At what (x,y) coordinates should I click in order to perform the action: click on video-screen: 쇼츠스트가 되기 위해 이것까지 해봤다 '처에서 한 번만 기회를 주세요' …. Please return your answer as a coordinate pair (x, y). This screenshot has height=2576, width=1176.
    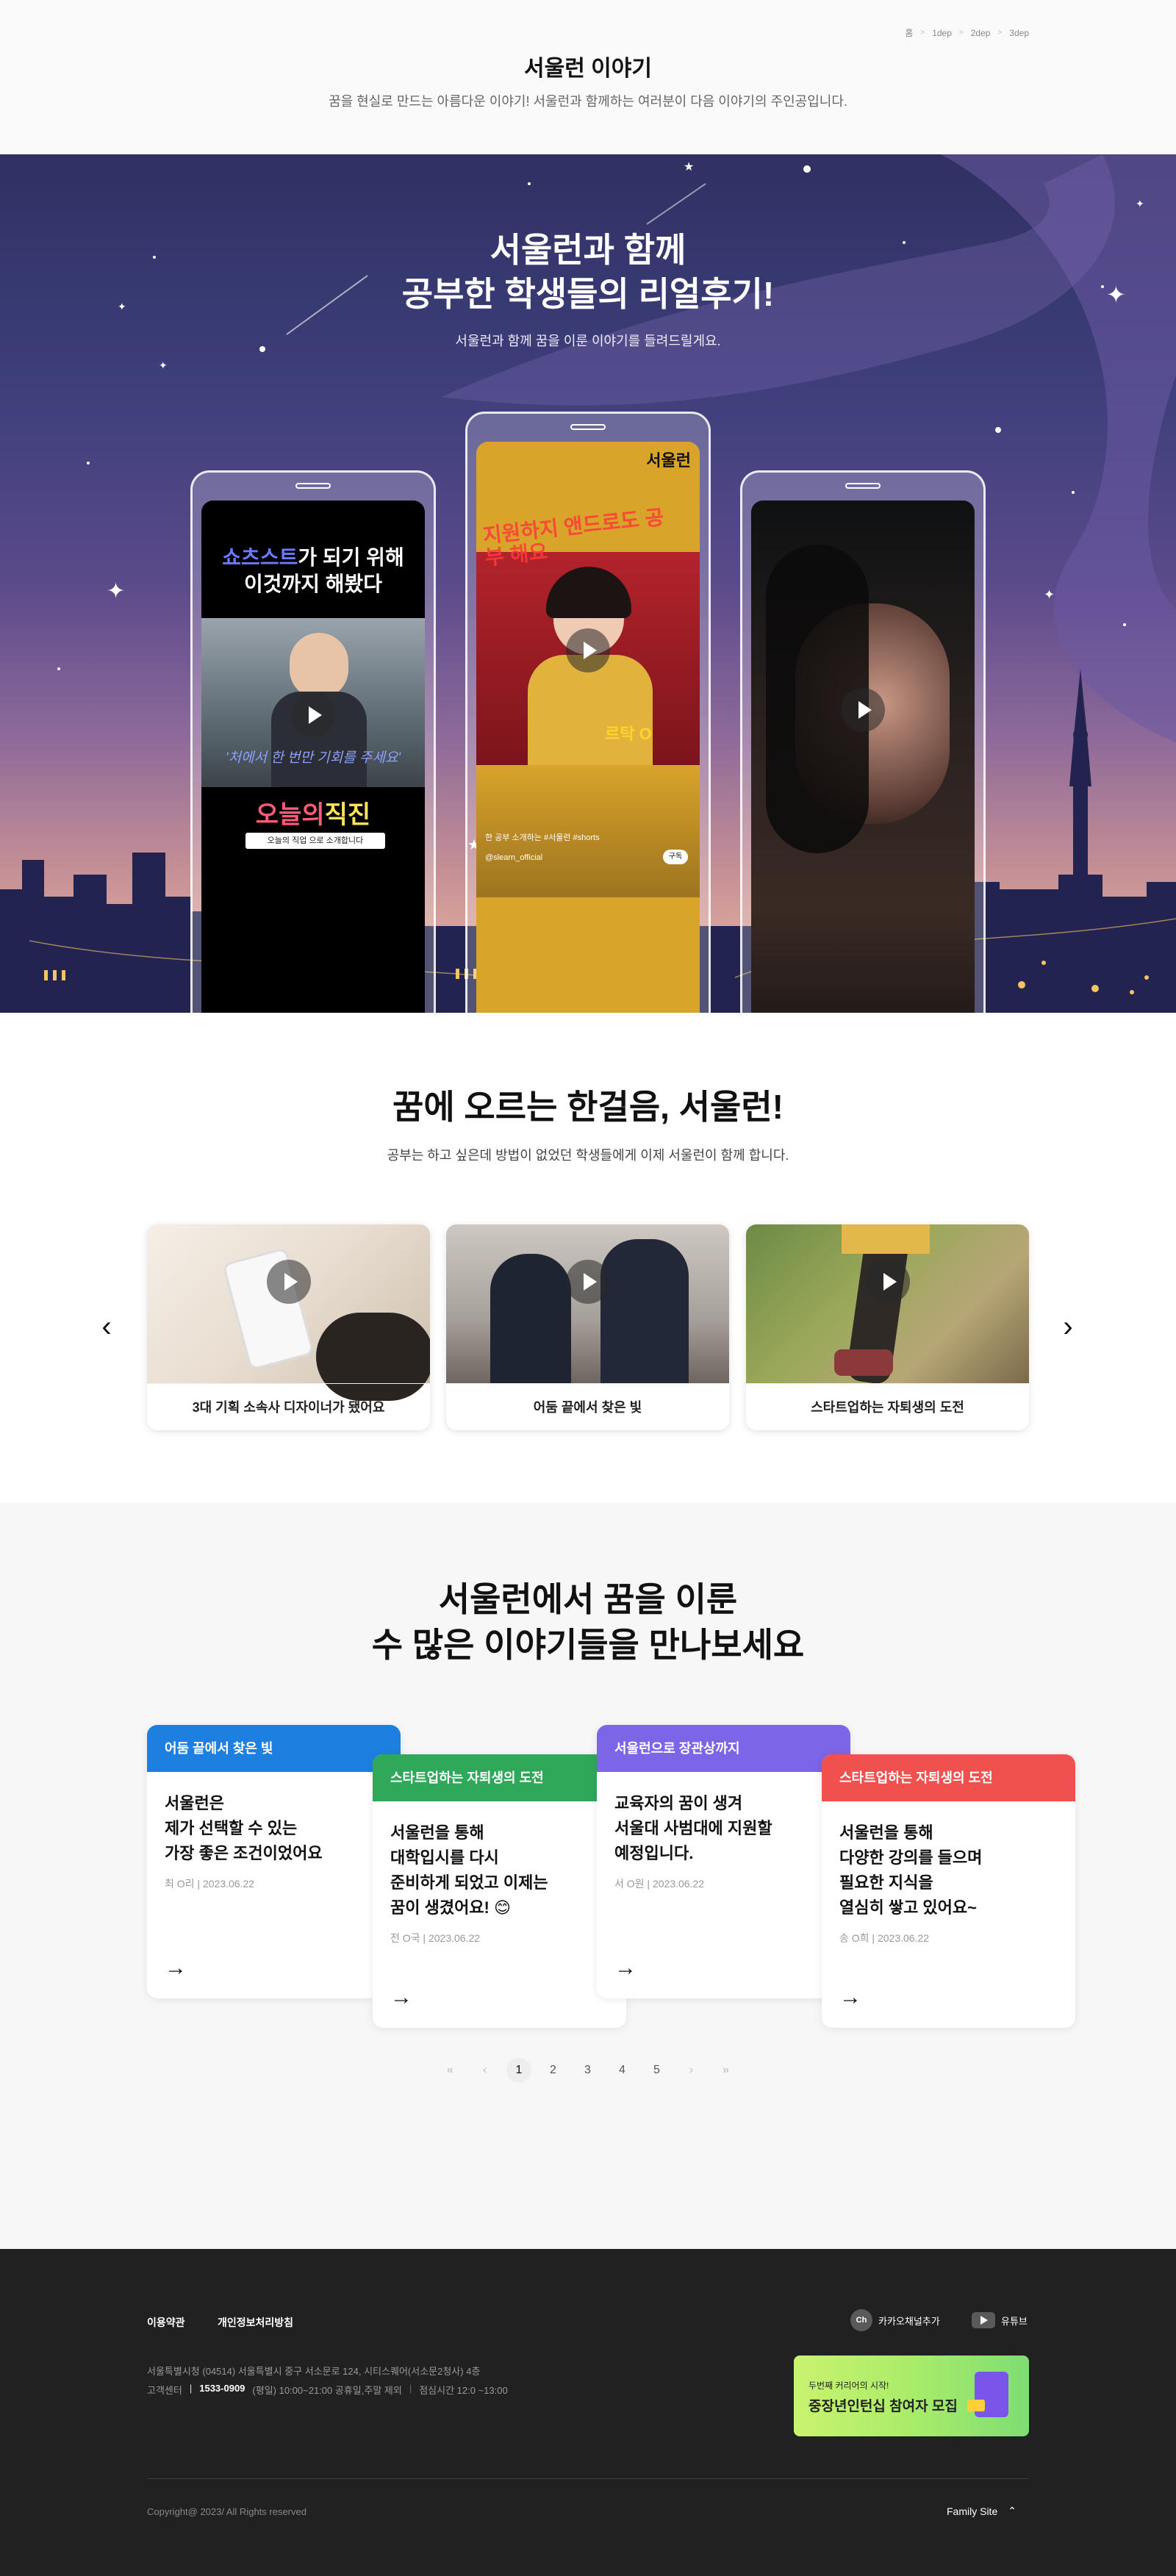
    Looking at the image, I should click on (313, 757).